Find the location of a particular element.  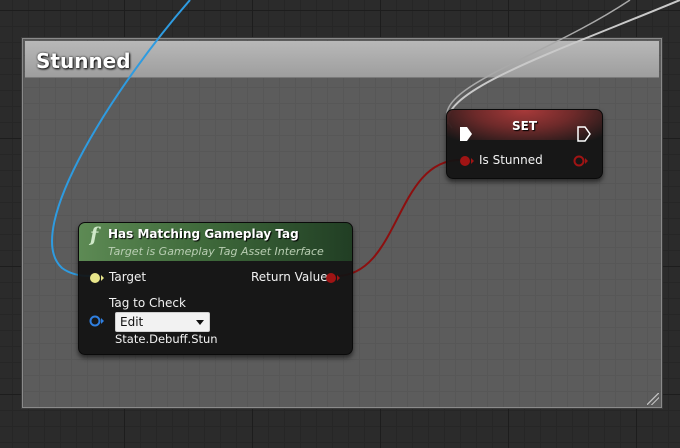

bool-wire is located at coordinates (398, 218).